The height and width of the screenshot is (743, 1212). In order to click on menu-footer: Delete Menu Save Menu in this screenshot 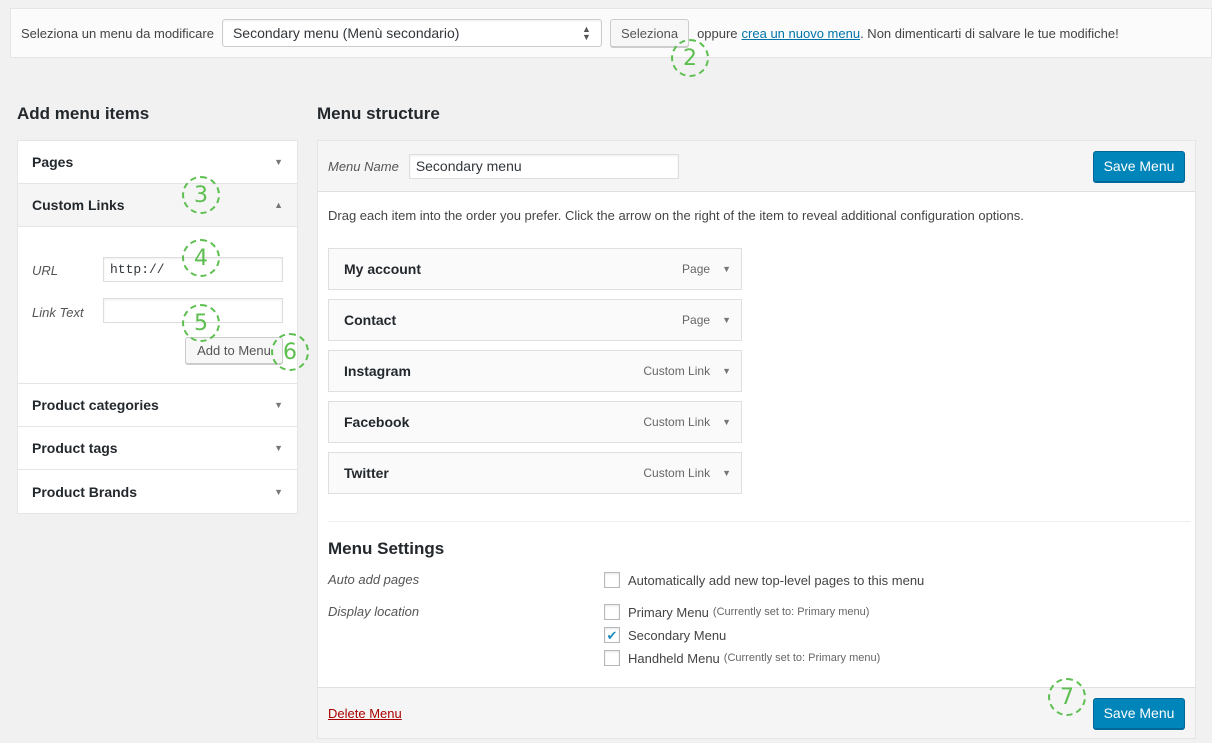, I will do `click(756, 712)`.